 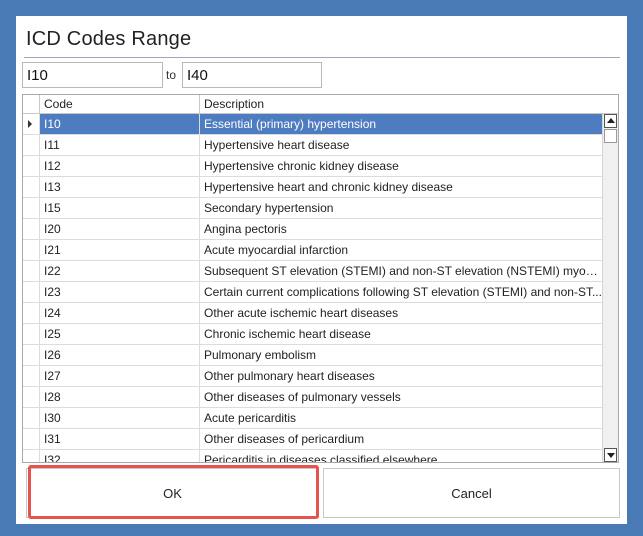 I want to click on table-row: I28 Other diseases of pulmonary vessels, so click(x=312, y=397).